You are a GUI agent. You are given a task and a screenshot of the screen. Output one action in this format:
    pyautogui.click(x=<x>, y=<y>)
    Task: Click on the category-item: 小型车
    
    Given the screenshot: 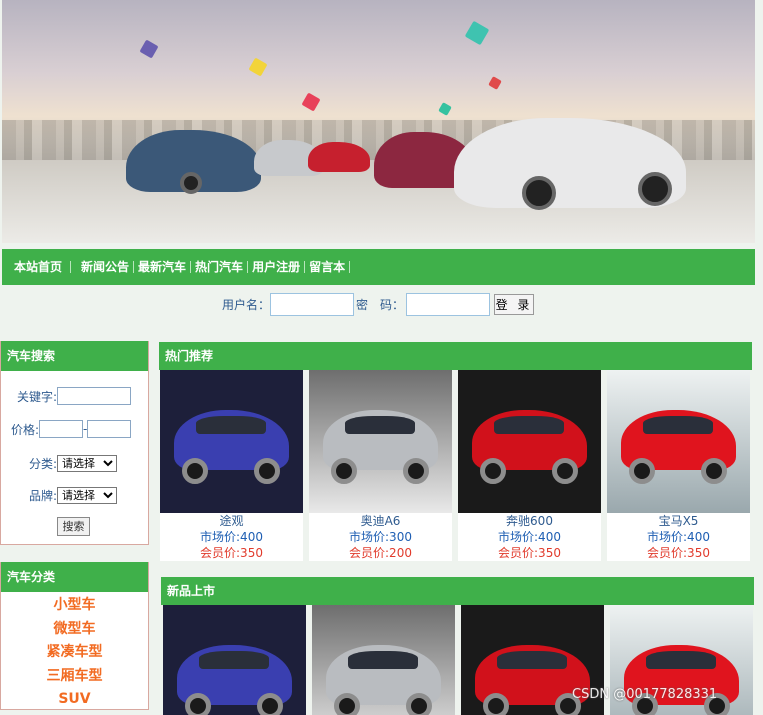 What is the action you would take?
    pyautogui.click(x=74, y=606)
    